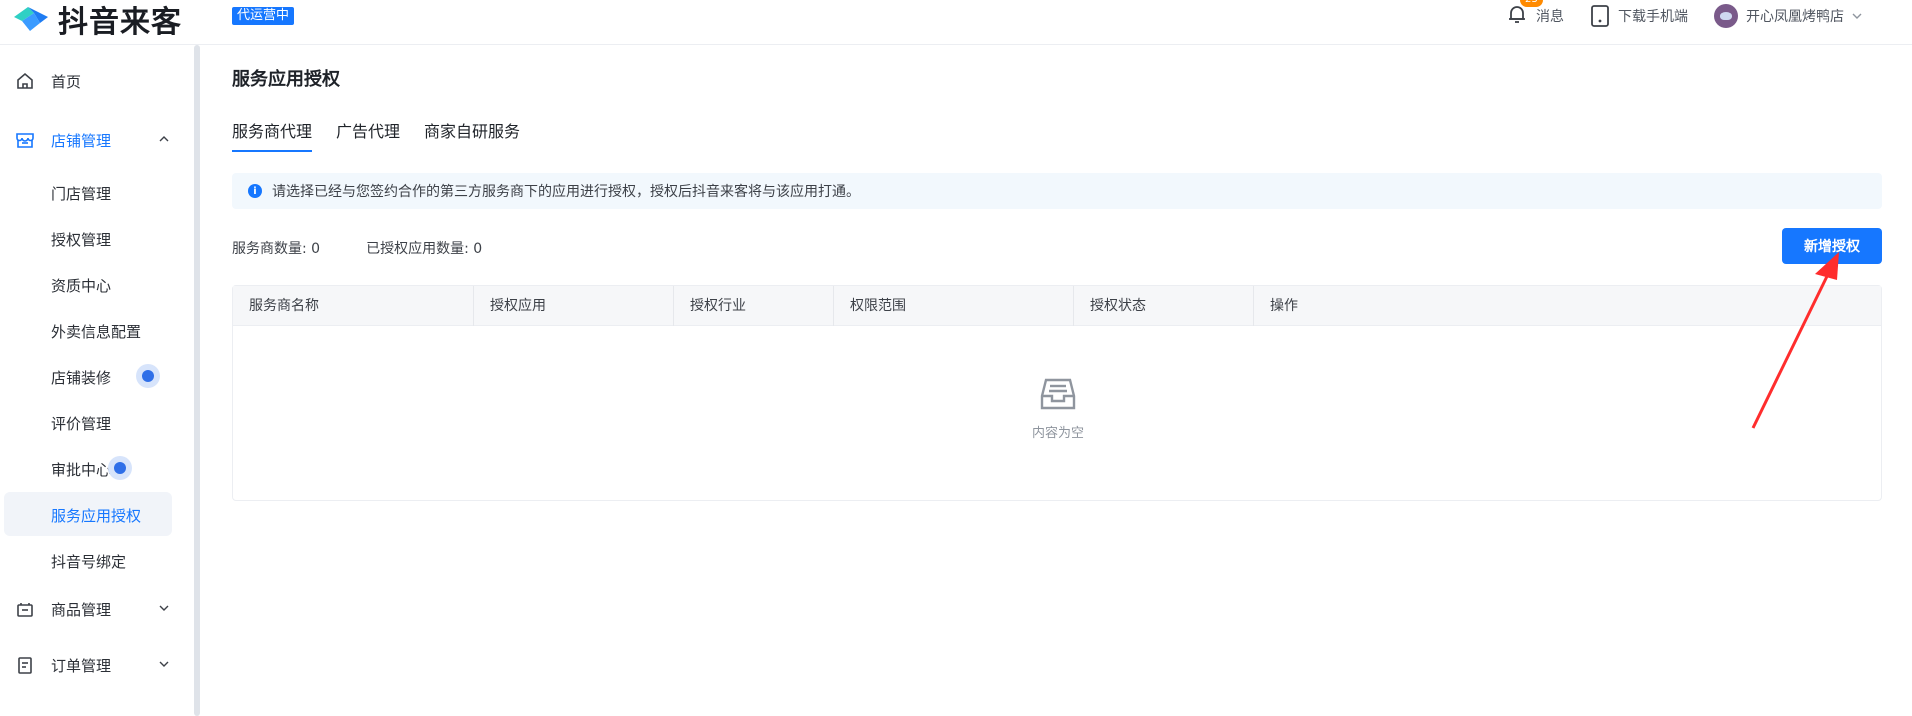 Image resolution: width=1912 pixels, height=716 pixels. I want to click on sidebar-item-label: 服务应用授权, so click(96, 516).